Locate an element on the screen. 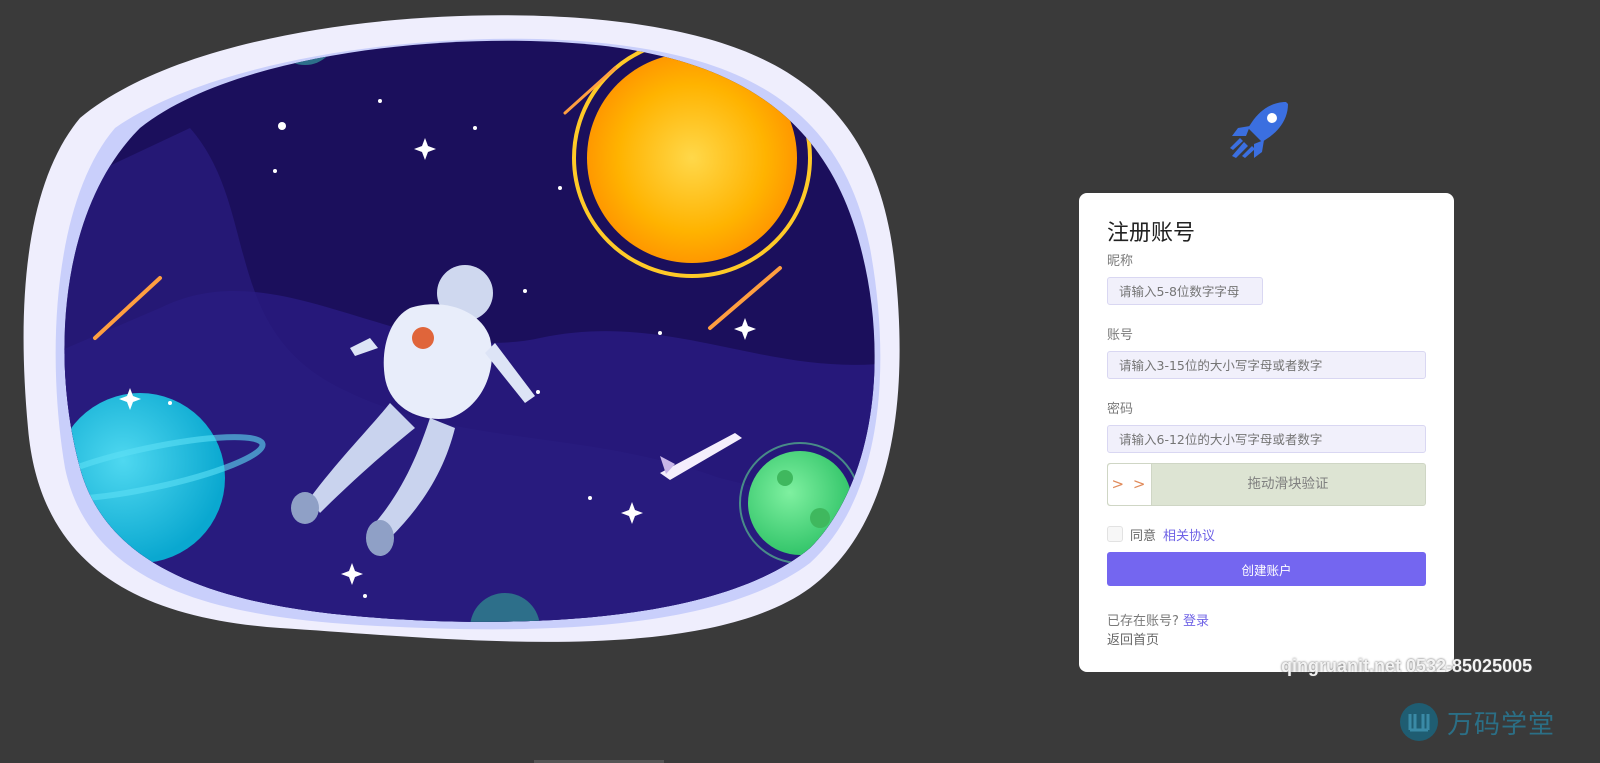 The height and width of the screenshot is (763, 1600). agree-checkbox is located at coordinates (1115, 534).